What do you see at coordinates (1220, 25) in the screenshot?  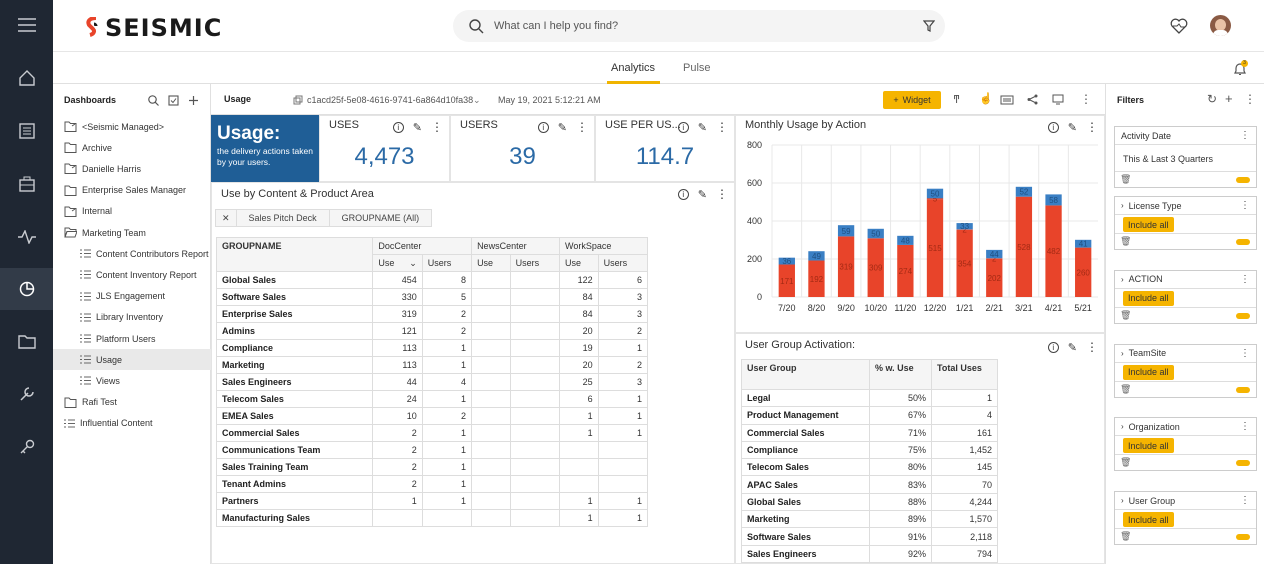 I see `avatar` at bounding box center [1220, 25].